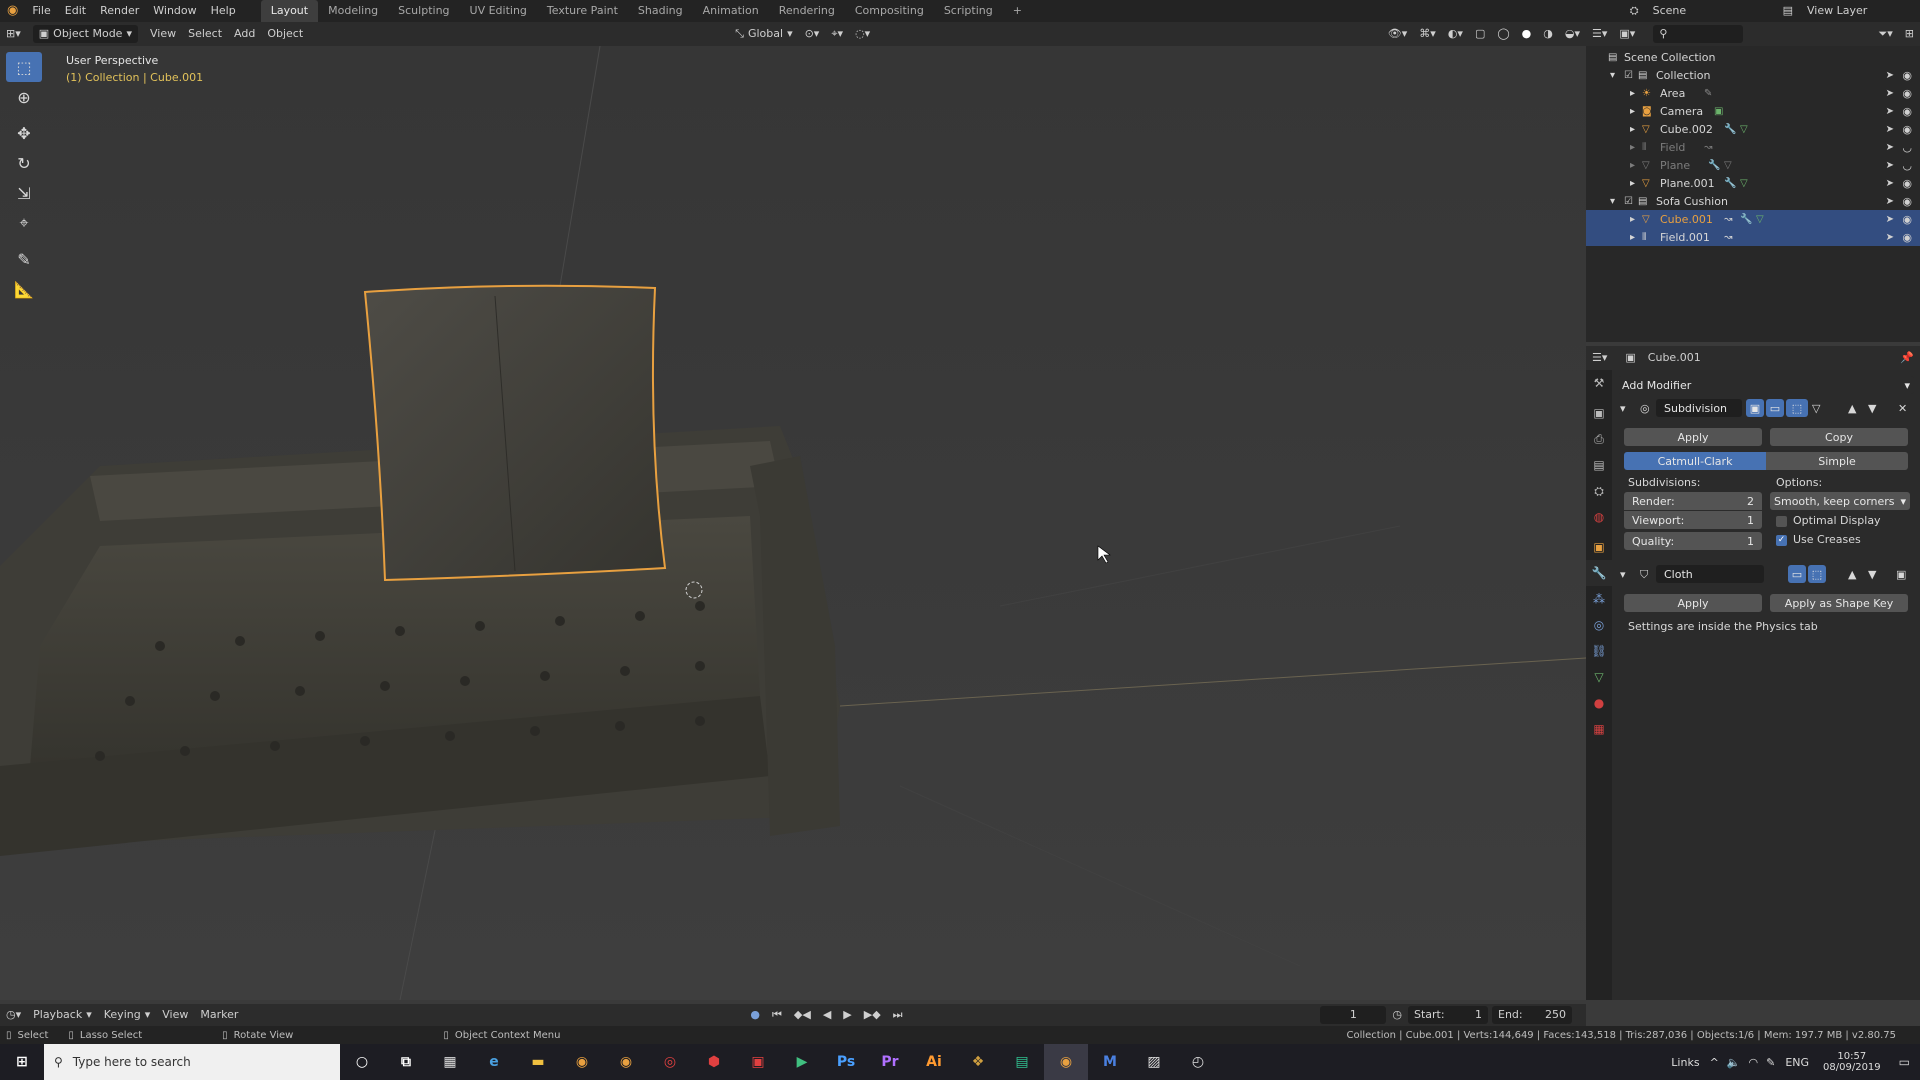  I want to click on app-red-icon: ⬢, so click(714, 1062).